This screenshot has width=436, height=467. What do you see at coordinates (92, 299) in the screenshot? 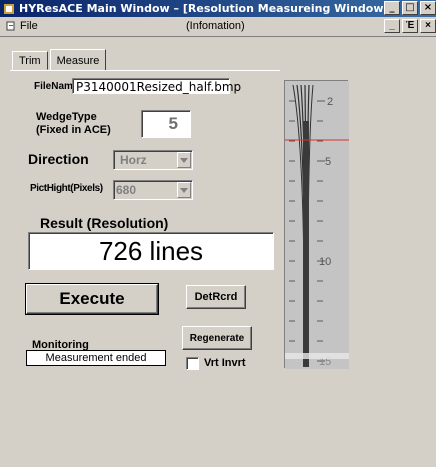
I see `execute-button: Execute` at bounding box center [92, 299].